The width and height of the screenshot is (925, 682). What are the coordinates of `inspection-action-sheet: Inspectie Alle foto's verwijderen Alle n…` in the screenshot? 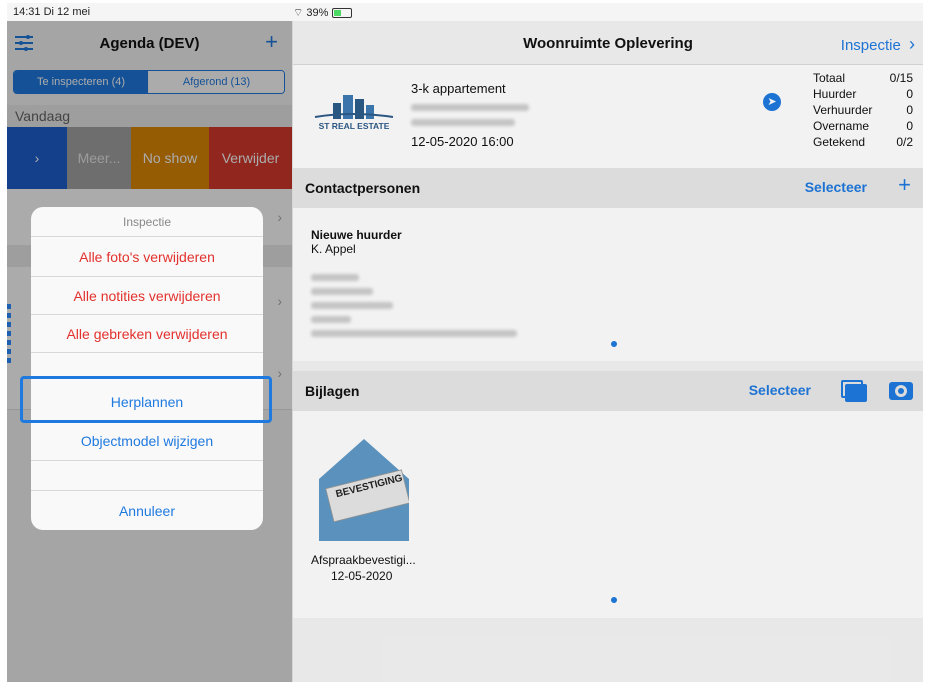 It's located at (147, 368).